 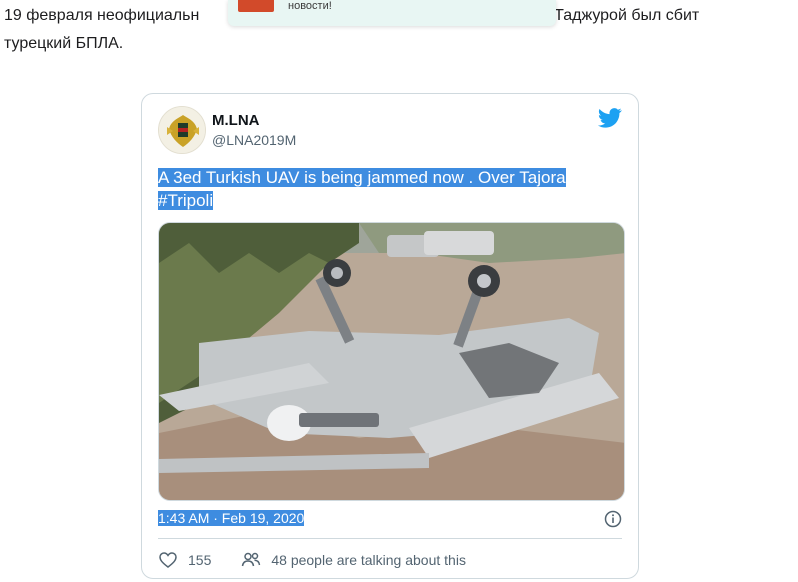 I want to click on timestamp-text: 1:43 AM · Feb 19, 2020, so click(x=231, y=518).